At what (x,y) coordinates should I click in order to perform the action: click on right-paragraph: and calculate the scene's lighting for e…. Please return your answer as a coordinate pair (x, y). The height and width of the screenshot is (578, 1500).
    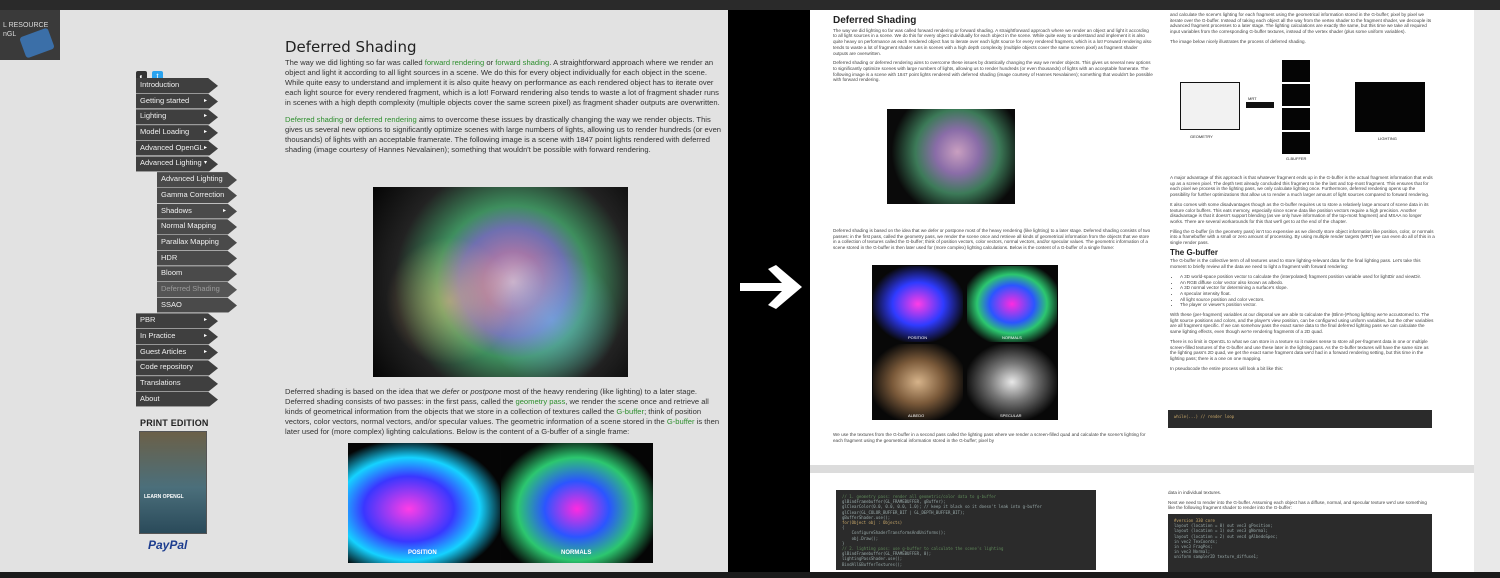
    Looking at the image, I should click on (1301, 23).